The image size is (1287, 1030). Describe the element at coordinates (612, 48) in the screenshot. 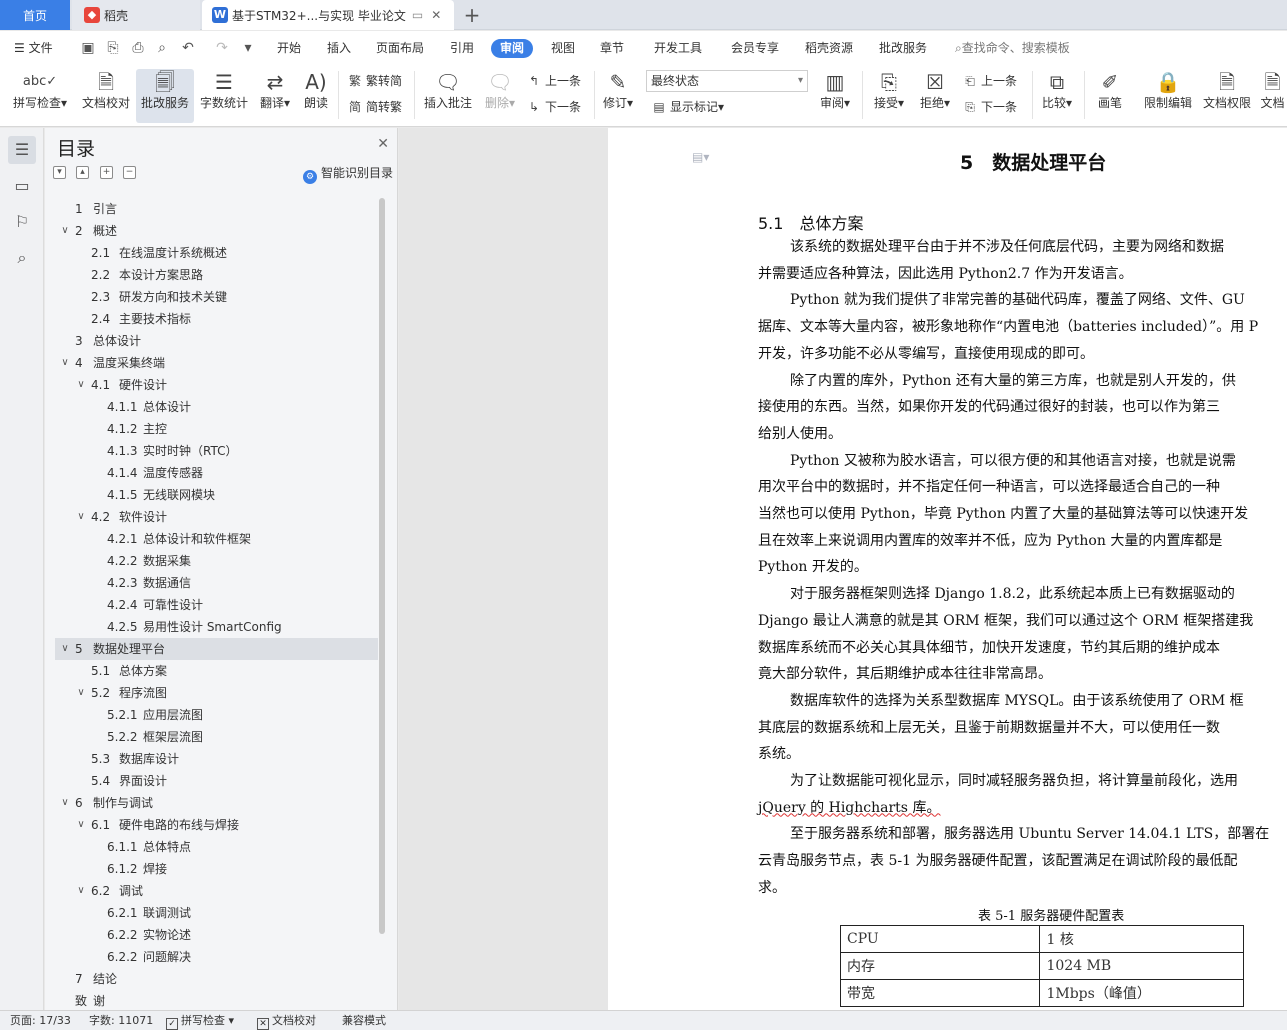

I see `menu-tab-chapter: 章节` at that location.